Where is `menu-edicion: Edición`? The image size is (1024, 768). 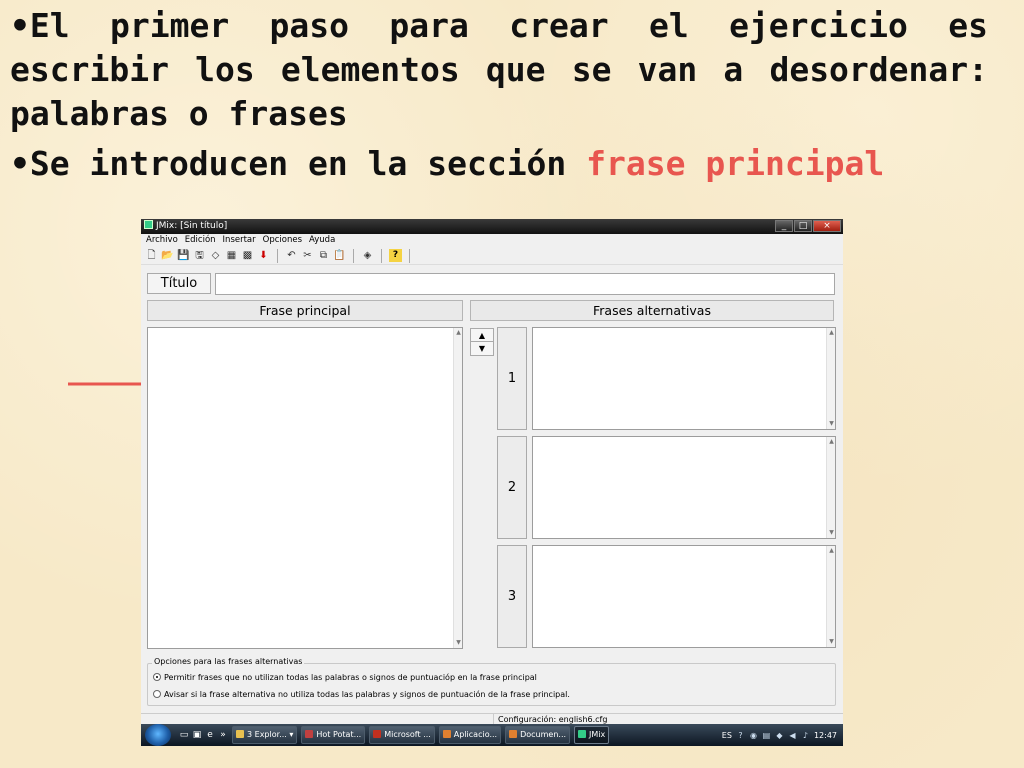
menu-edicion: Edición is located at coordinates (200, 240).